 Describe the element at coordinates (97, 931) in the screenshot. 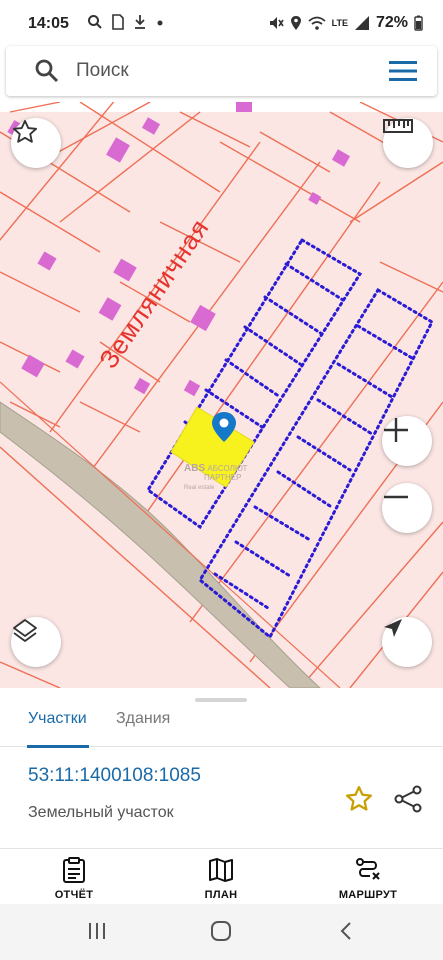

I see `recent-apps-icon` at that location.